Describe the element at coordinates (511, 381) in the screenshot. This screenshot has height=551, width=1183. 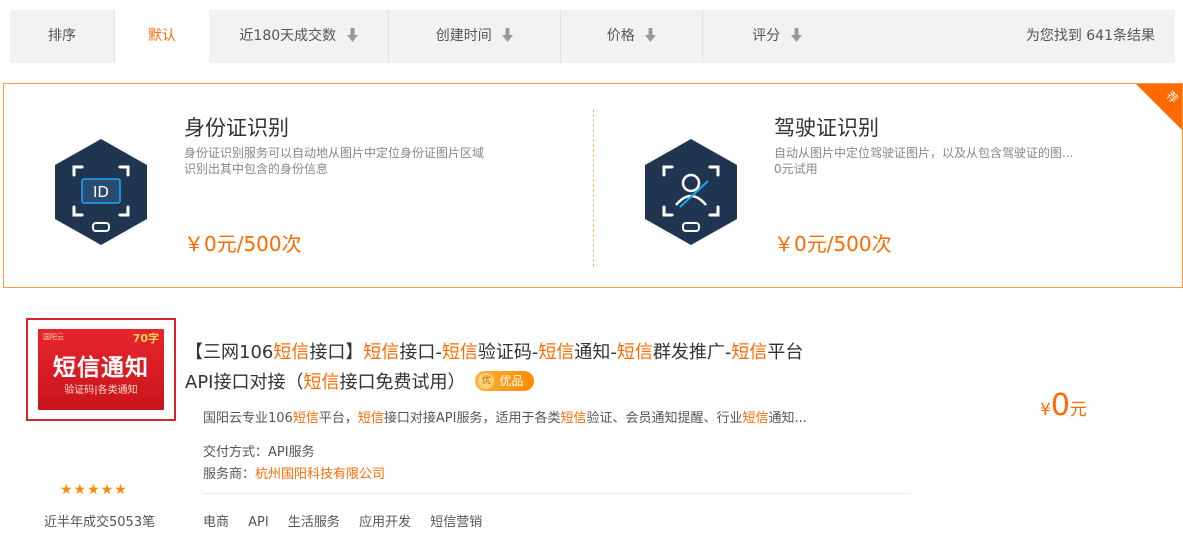
I see `premium-badge-label: 优品` at that location.